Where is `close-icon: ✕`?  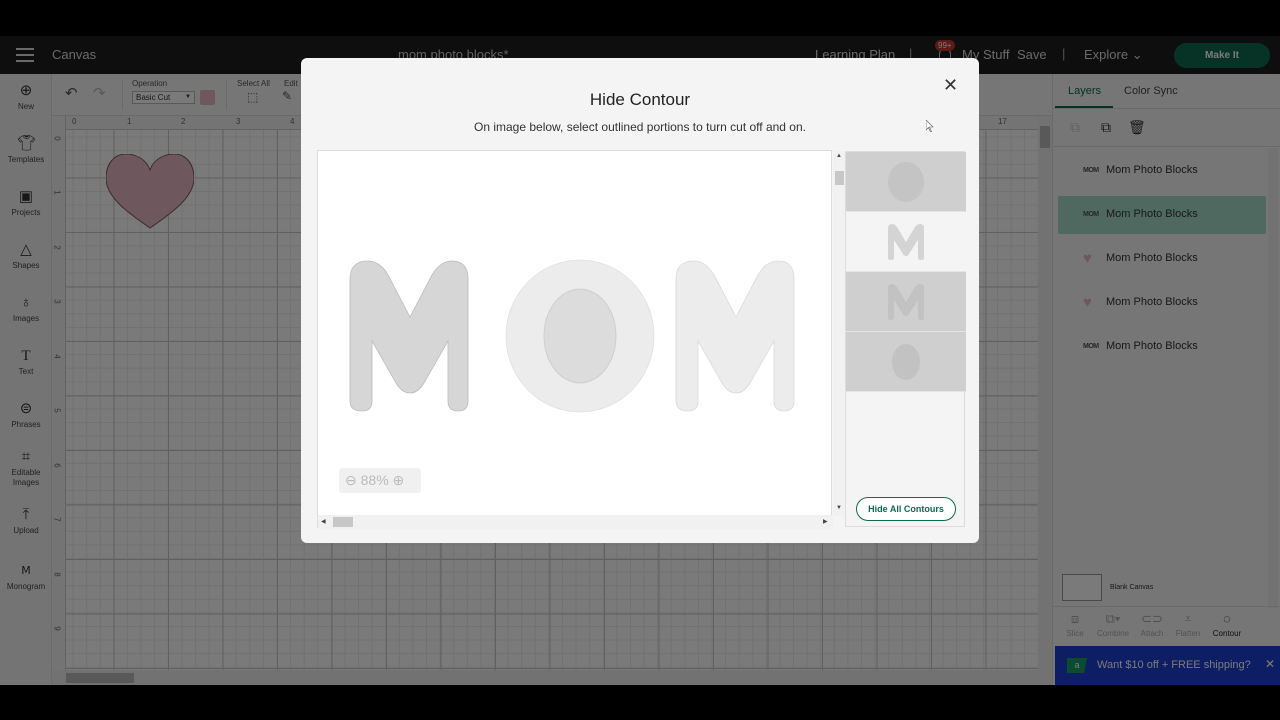 close-icon: ✕ is located at coordinates (950, 85).